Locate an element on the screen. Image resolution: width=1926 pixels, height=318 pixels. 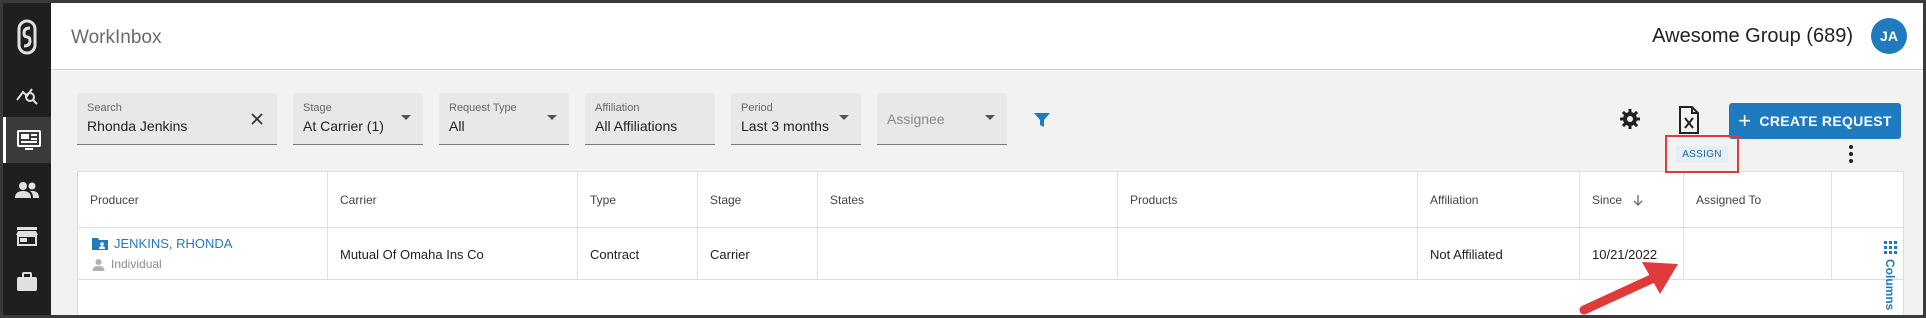
producer-type: Individual is located at coordinates (127, 264).